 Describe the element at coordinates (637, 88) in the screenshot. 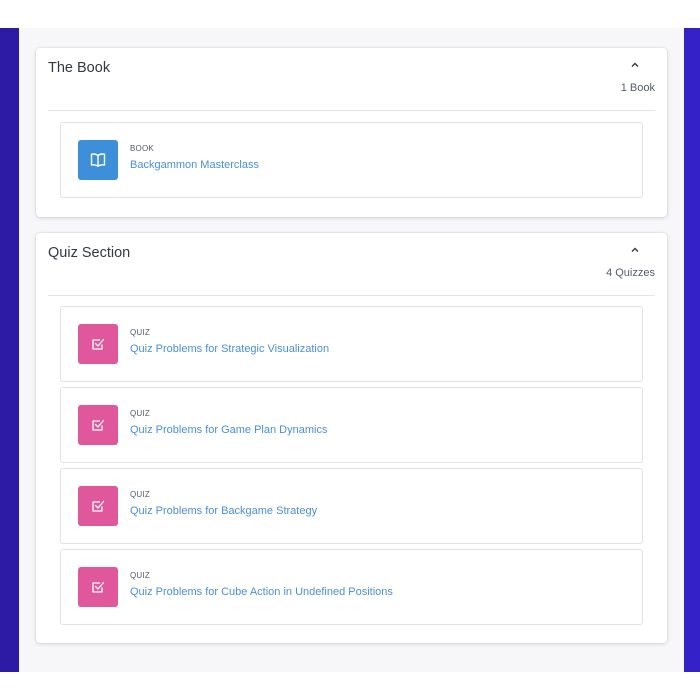

I see `book-section-count: 1 Book` at that location.